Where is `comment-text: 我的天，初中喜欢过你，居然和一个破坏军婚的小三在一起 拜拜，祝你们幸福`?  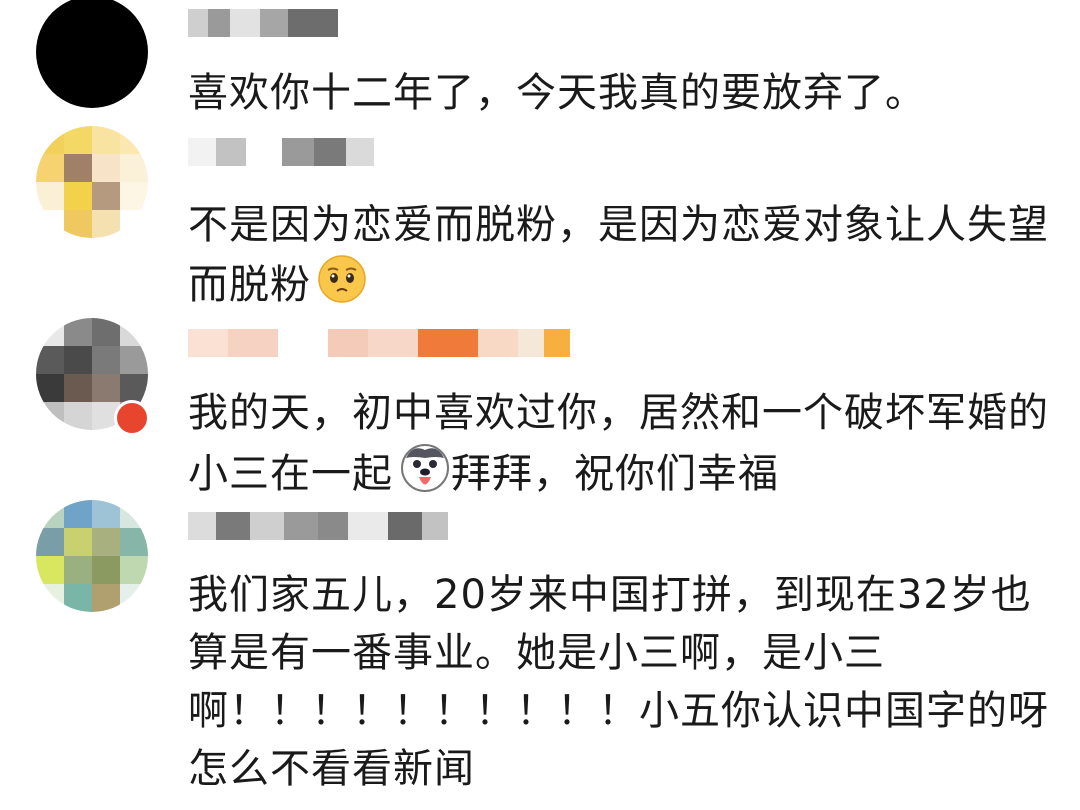 comment-text: 我的天，初中喜欢过你，居然和一个破坏军婚的小三在一起 拜拜，祝你们幸福 is located at coordinates (623, 447).